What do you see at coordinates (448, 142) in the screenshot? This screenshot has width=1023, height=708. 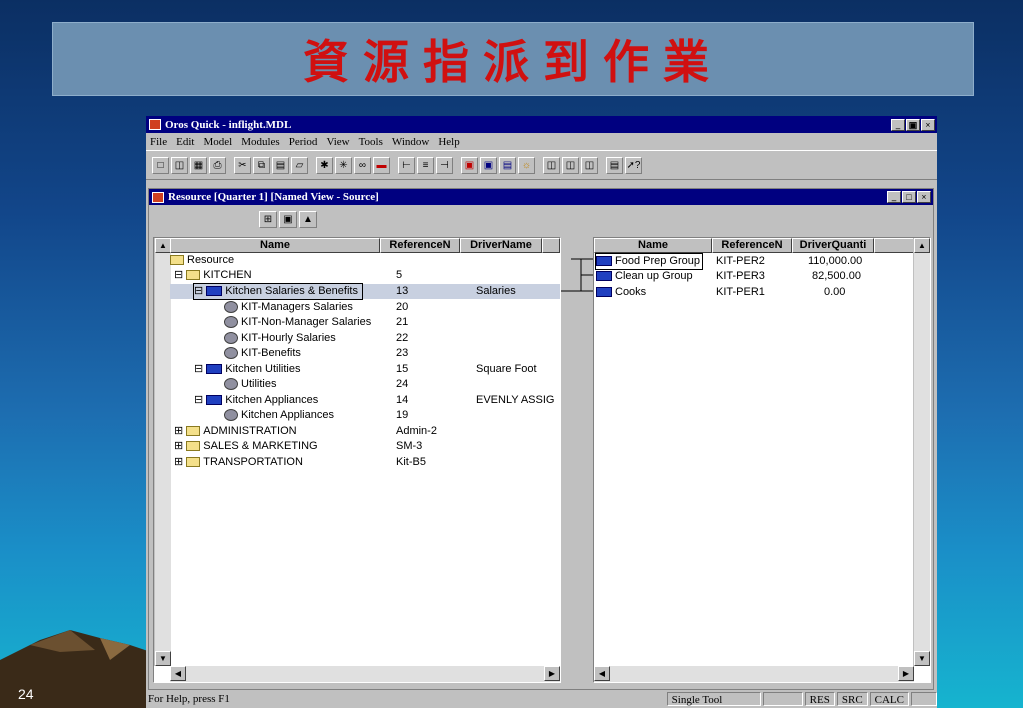 I see `menu-help: Help` at bounding box center [448, 142].